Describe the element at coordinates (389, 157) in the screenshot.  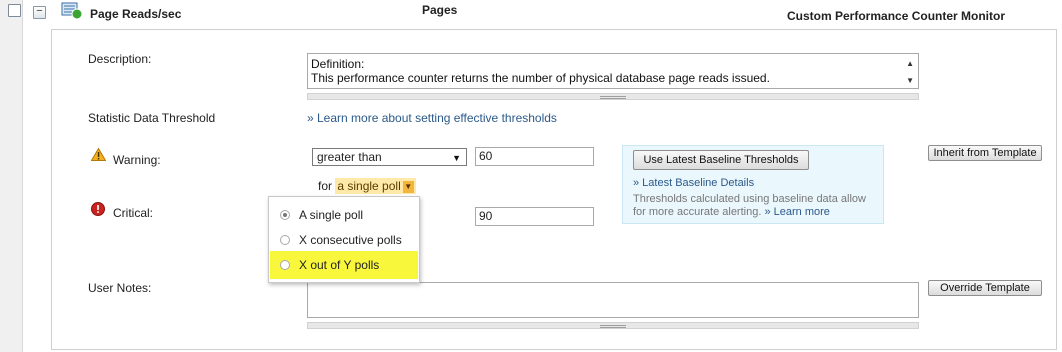
I see `warning-operator-select: greater than ▼` at that location.